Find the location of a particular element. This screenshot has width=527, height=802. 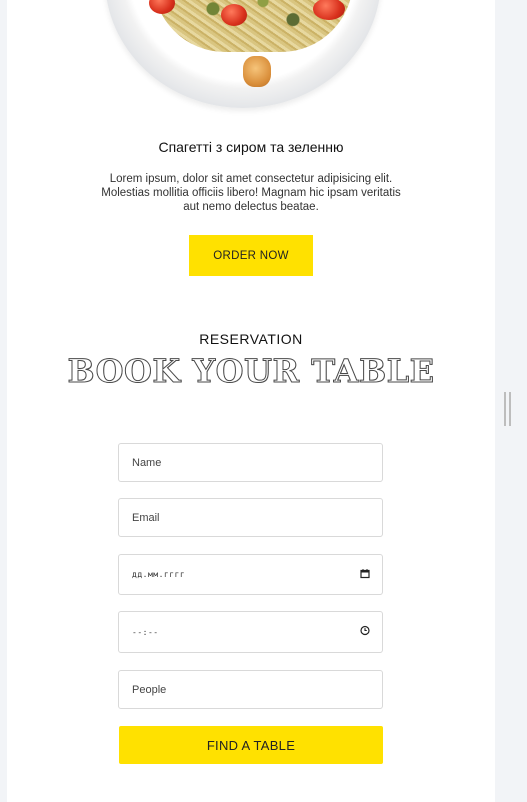

time-field: --:-- is located at coordinates (250, 632).